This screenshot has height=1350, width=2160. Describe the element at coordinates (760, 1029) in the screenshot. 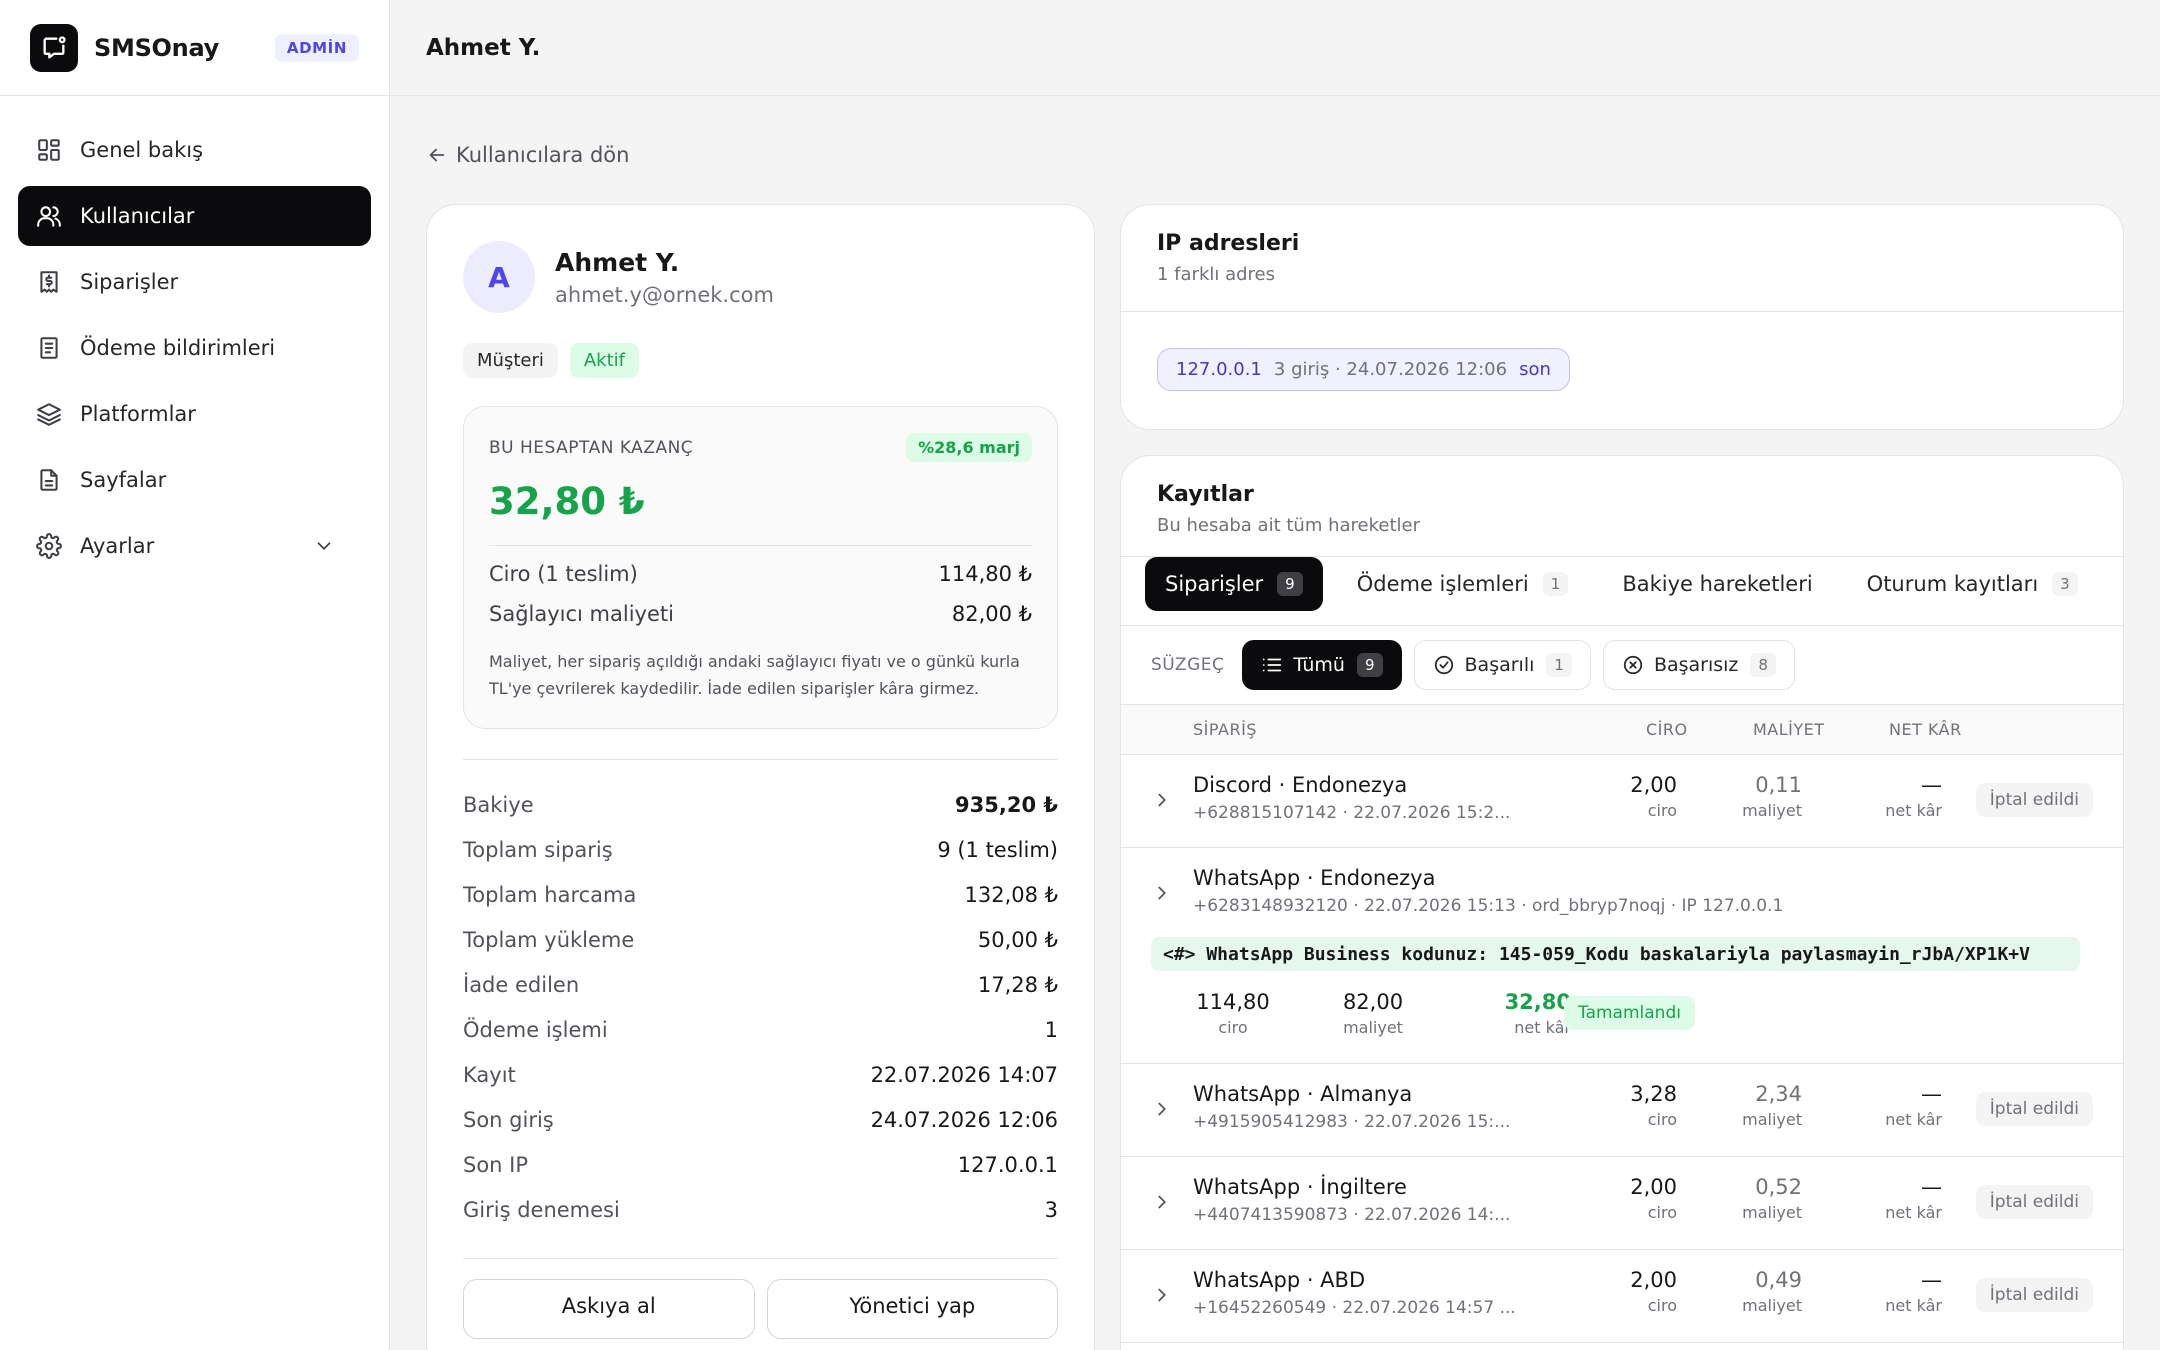

I see `stat-row-payments: Ödeme işlemi 1` at that location.